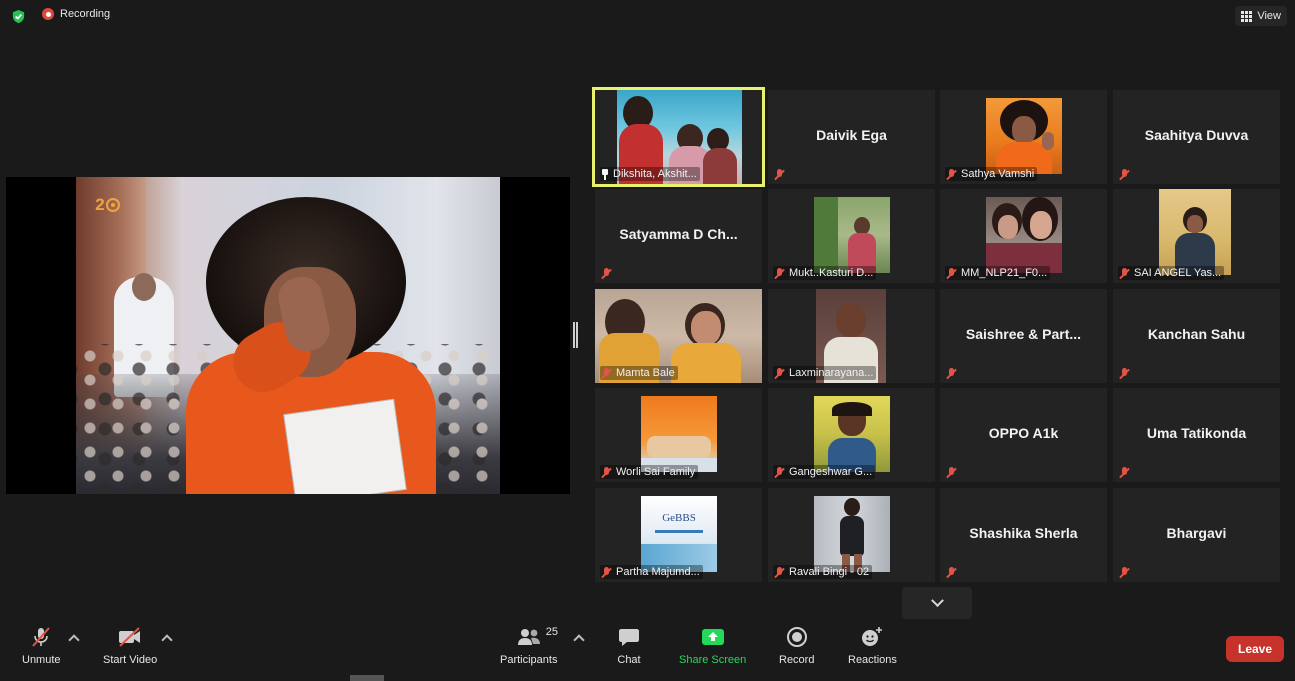 The width and height of the screenshot is (1295, 681). I want to click on participant-name: Uma Tatikonda, so click(1196, 433).